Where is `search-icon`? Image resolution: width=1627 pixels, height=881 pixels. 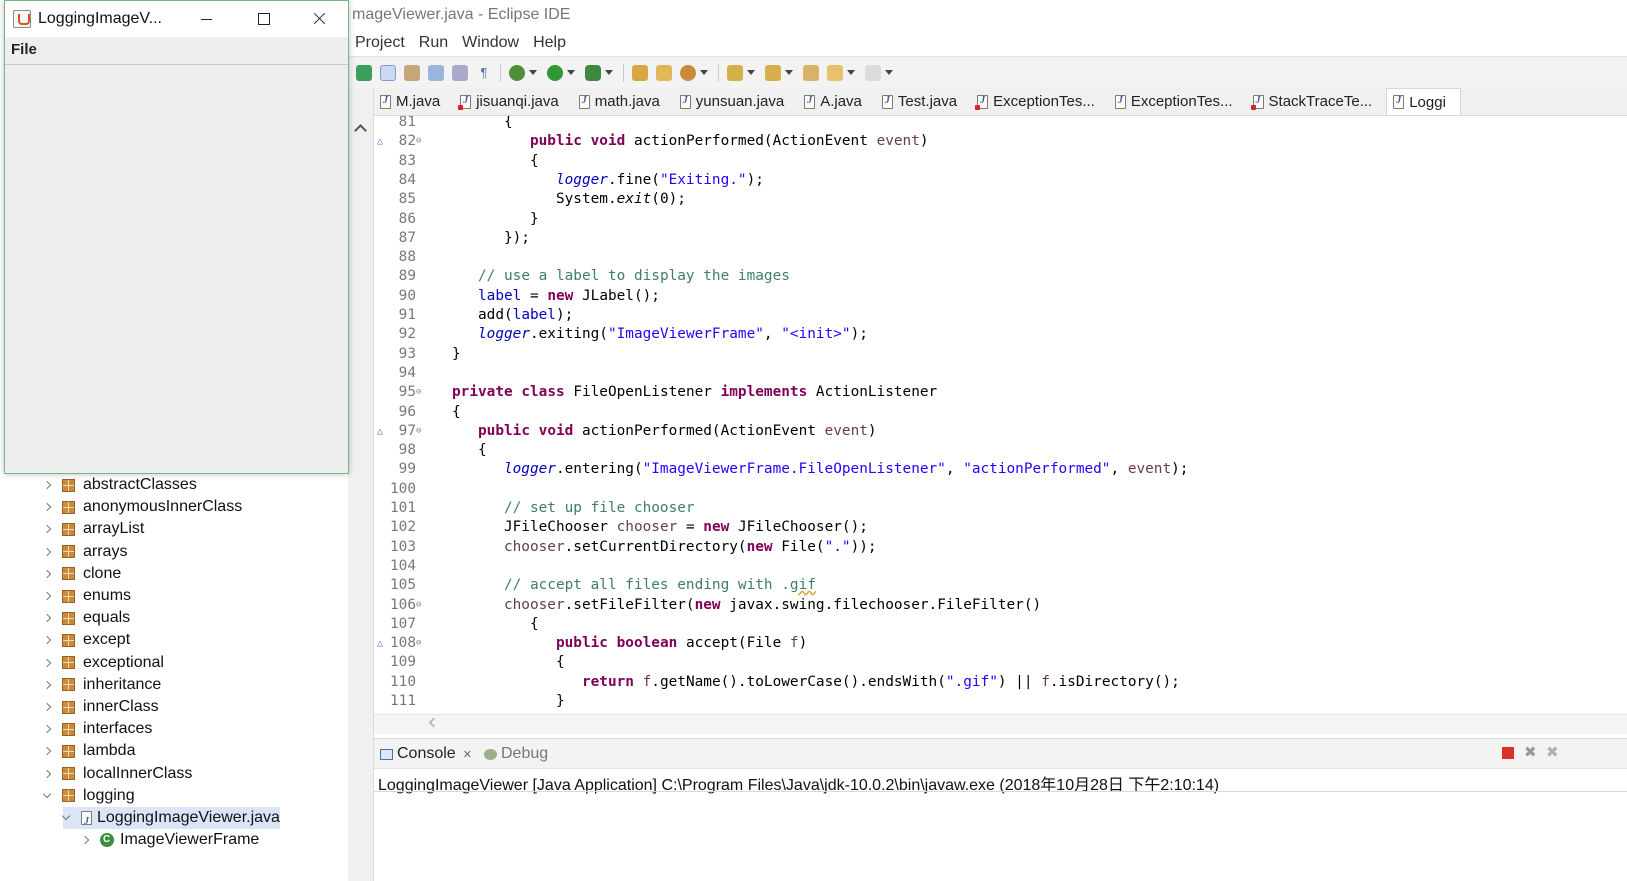
search-icon is located at coordinates (688, 72).